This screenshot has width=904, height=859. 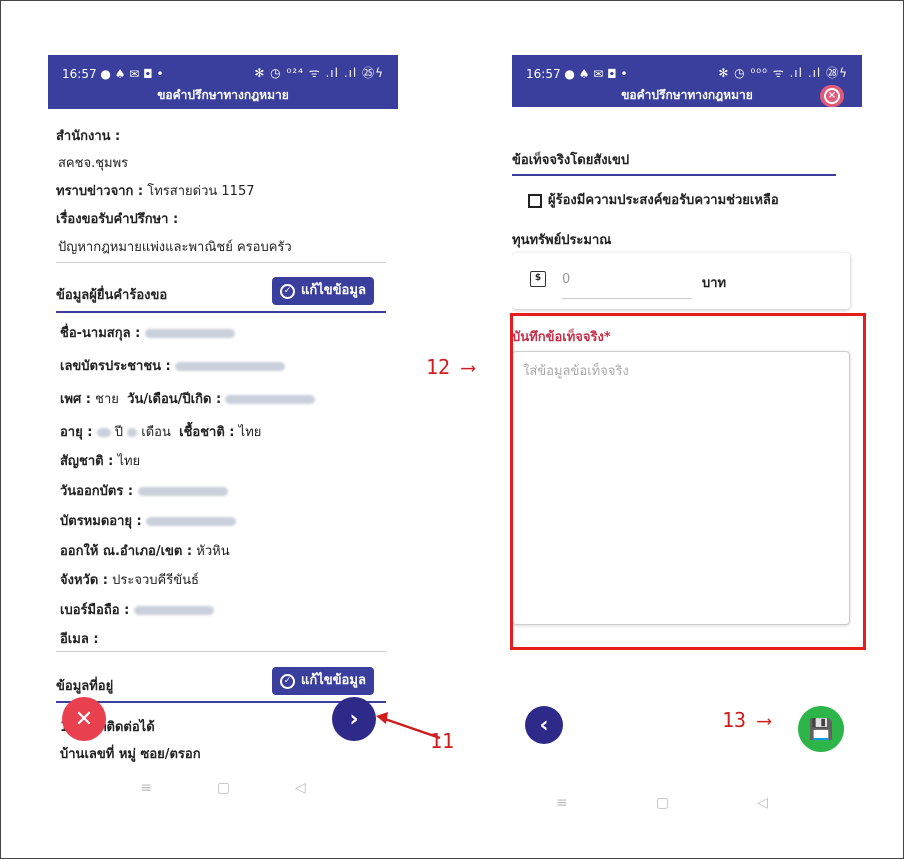 I want to click on gender-label: เพศ :, so click(x=75, y=399).